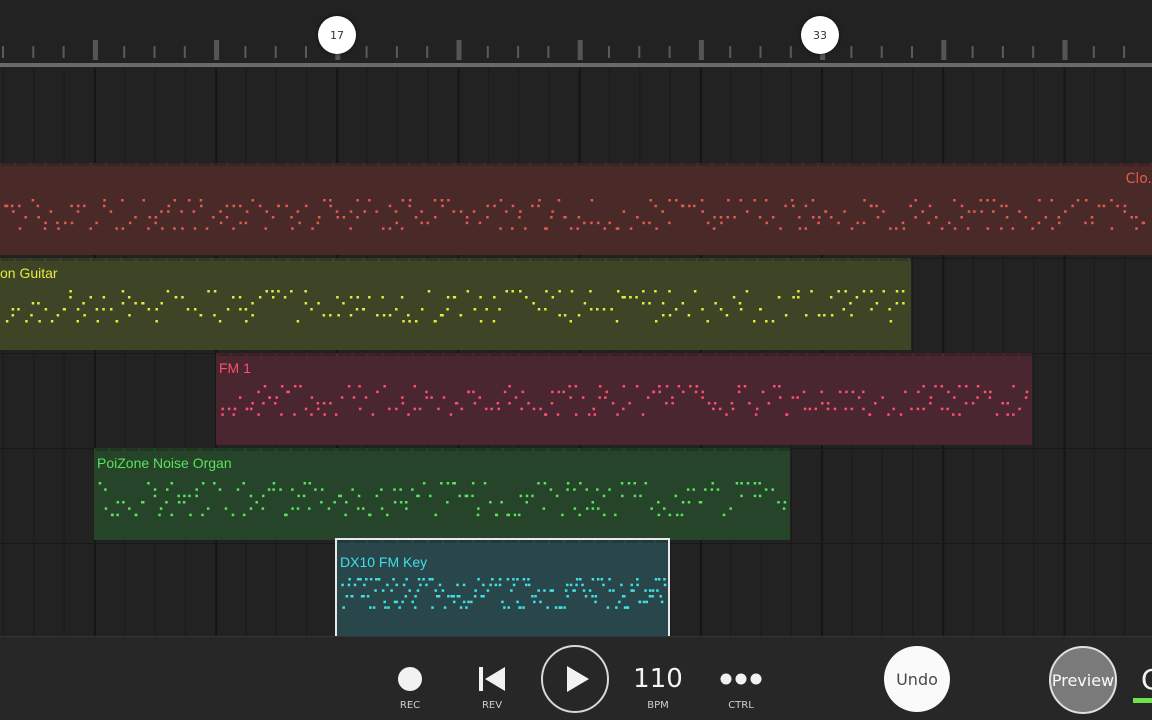 The height and width of the screenshot is (720, 1152). Describe the element at coordinates (624, 399) in the screenshot. I see `pattern-clip-fm1: FM 1` at that location.